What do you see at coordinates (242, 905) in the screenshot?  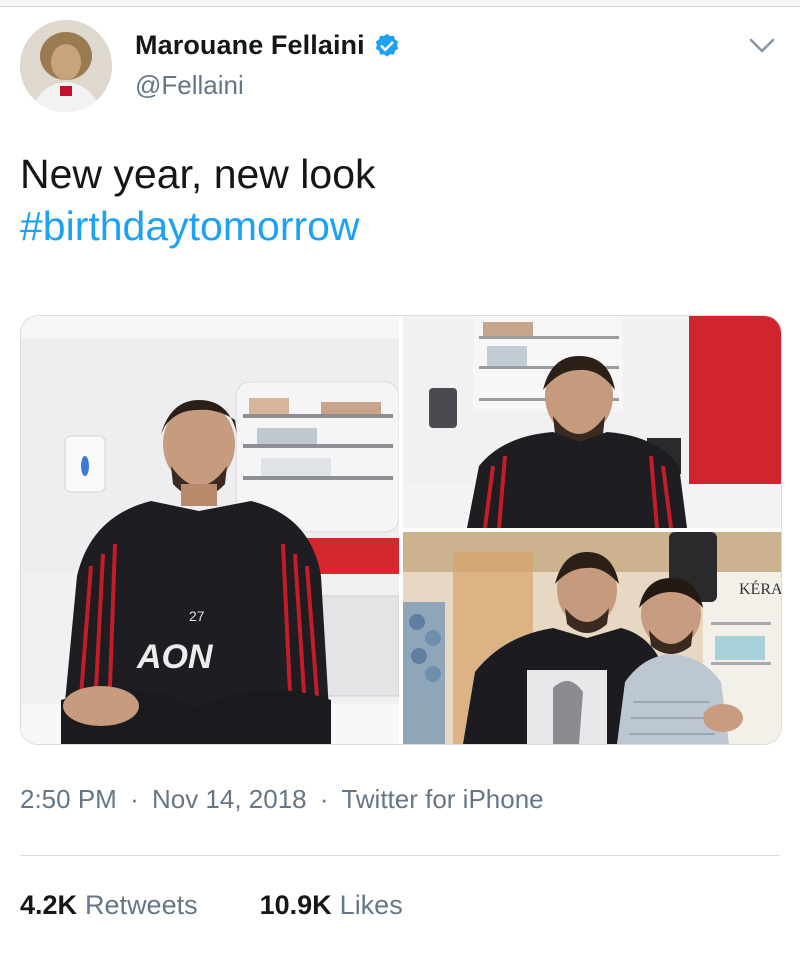 I see `tweet-stats: 4.2K Retweets 10.9K Likes` at bounding box center [242, 905].